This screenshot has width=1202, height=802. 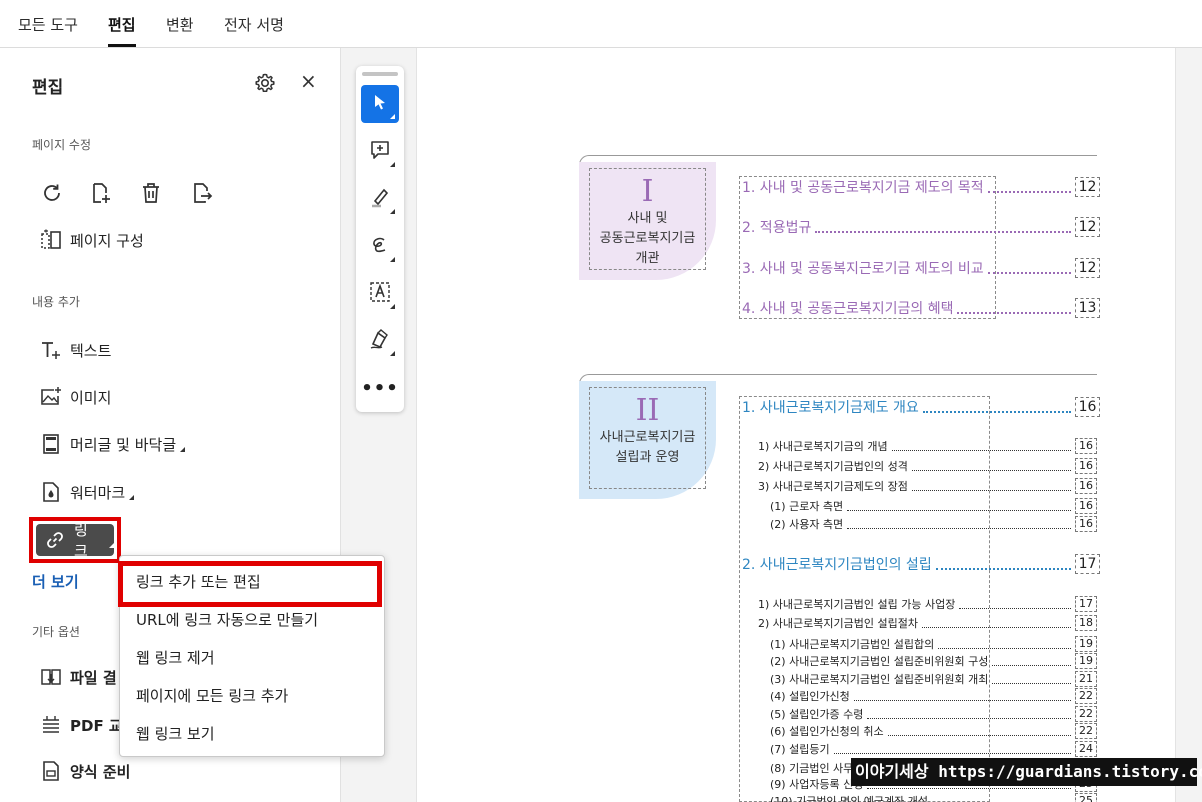 I want to click on more-icon: •••, so click(x=380, y=388).